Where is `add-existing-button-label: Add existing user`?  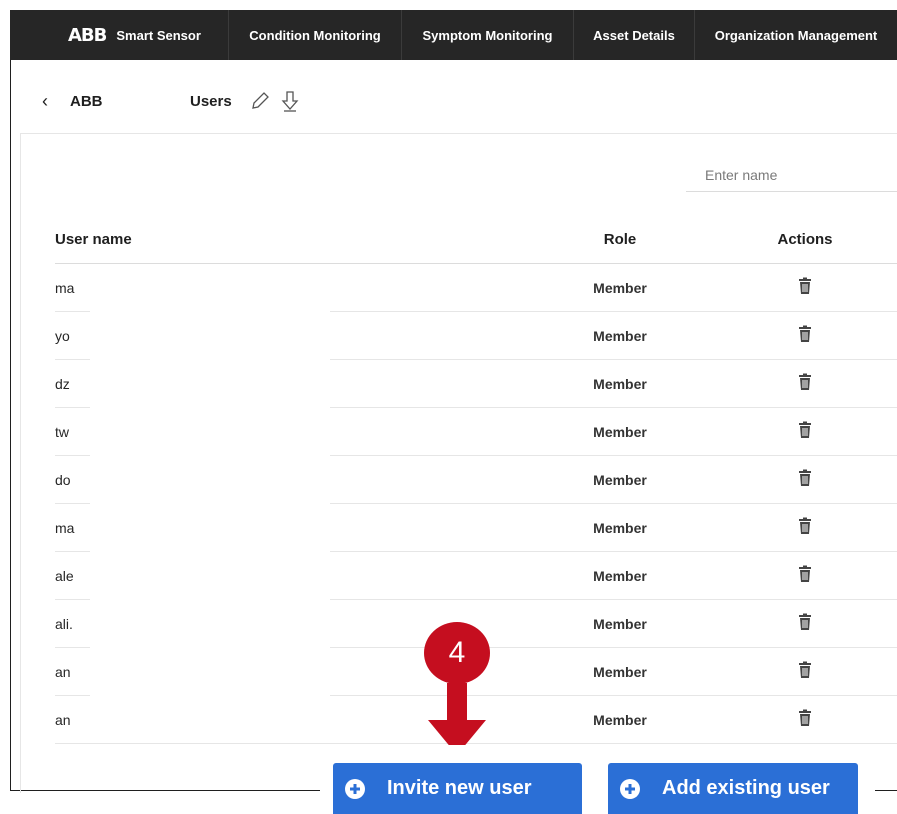 add-existing-button-label: Add existing user is located at coordinates (746, 788).